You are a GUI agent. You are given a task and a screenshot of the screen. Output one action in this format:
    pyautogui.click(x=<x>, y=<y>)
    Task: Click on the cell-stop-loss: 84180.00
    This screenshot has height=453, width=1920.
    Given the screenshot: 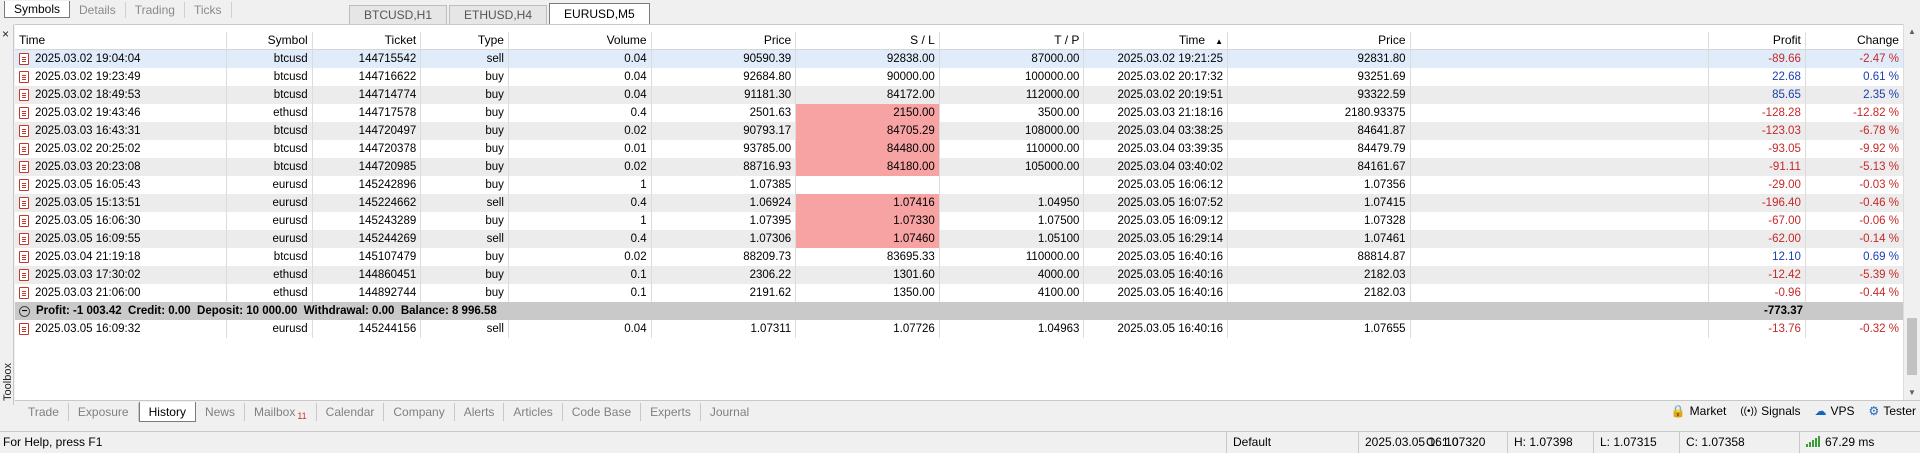 What is the action you would take?
    pyautogui.click(x=868, y=167)
    